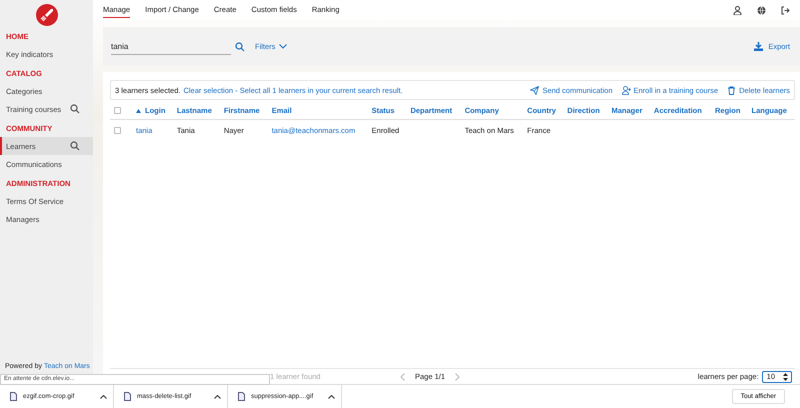  What do you see at coordinates (117, 110) in the screenshot?
I see `select-all-checkbox` at bounding box center [117, 110].